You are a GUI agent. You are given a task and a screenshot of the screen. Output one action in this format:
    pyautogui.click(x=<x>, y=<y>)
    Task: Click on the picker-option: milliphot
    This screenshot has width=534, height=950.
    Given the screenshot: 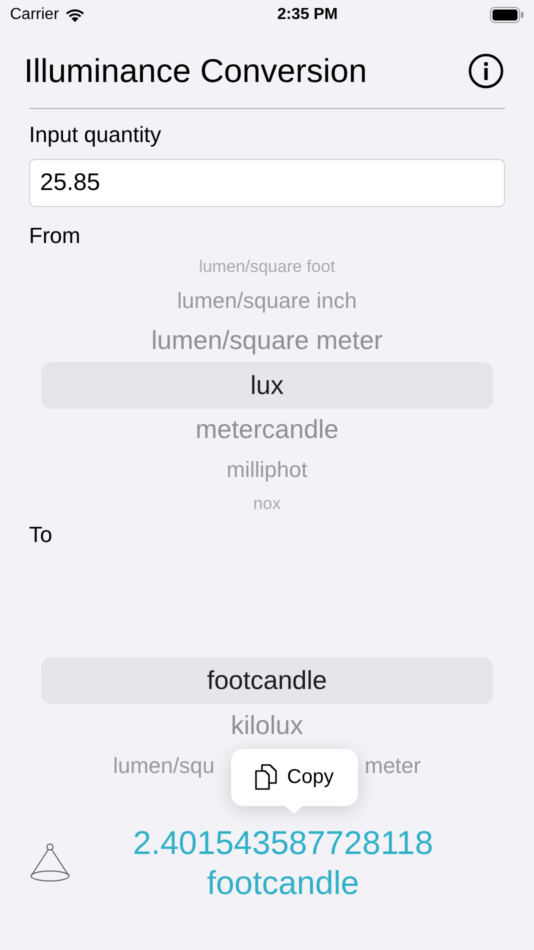 What is the action you would take?
    pyautogui.click(x=267, y=469)
    